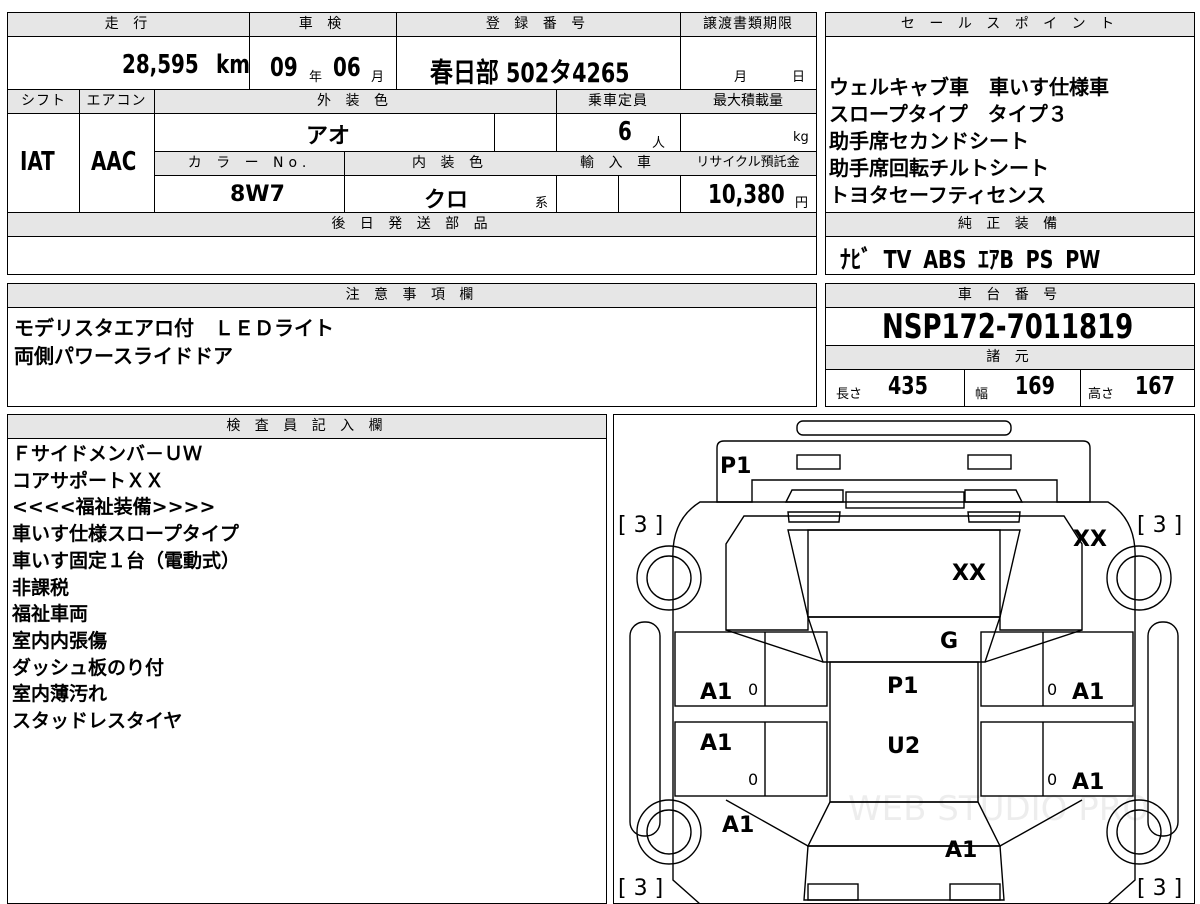  Describe the element at coordinates (908, 385) in the screenshot. I see `length-value: 435` at that location.